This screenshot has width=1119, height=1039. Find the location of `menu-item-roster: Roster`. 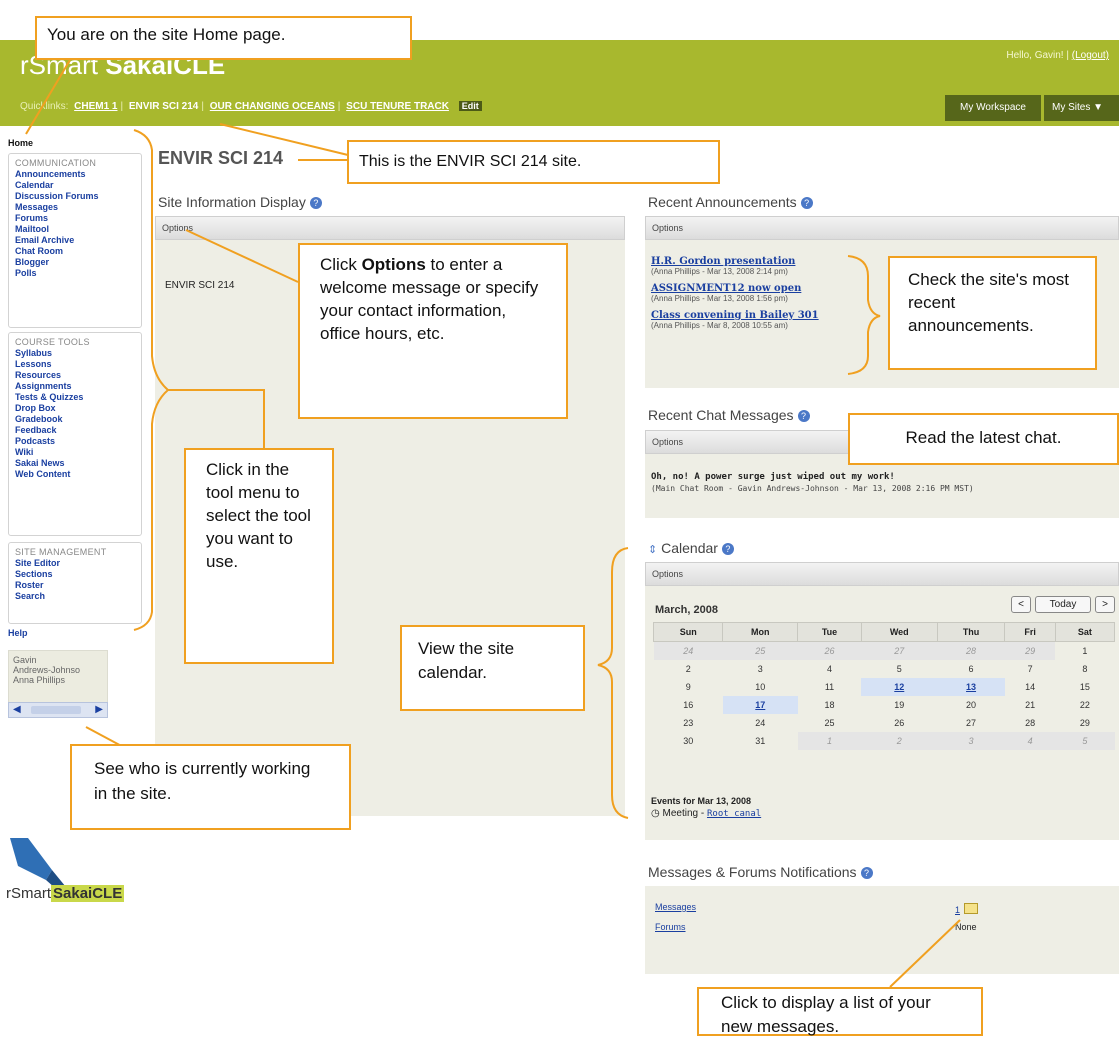

menu-item-roster: Roster is located at coordinates (75, 585).